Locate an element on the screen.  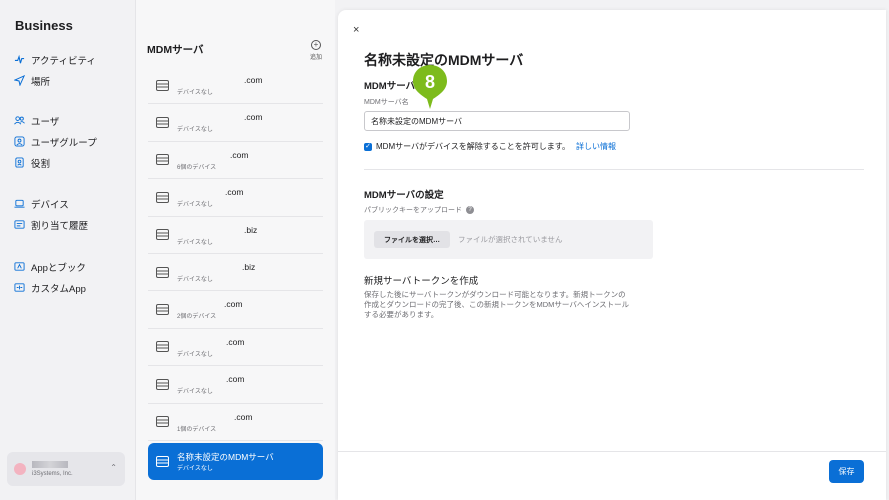
list-item: .com 1個のデバイス is located at coordinates (235, 422).